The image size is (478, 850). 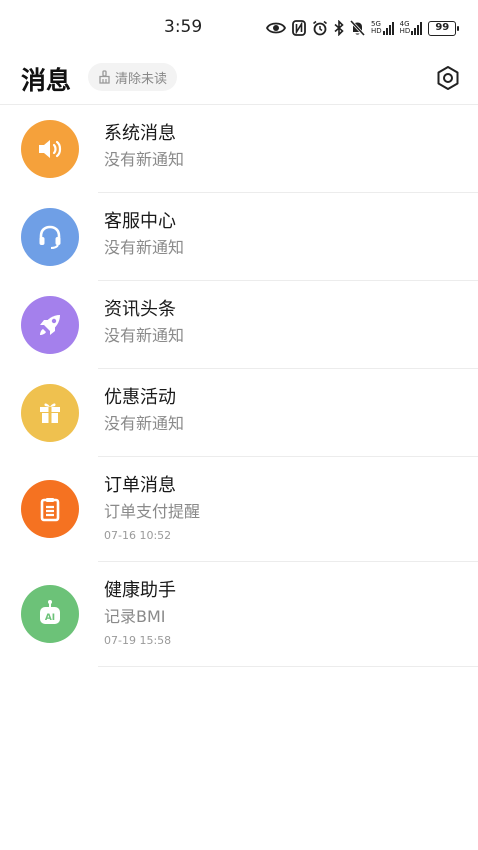 I want to click on mute-bell-icon, so click(x=357, y=28).